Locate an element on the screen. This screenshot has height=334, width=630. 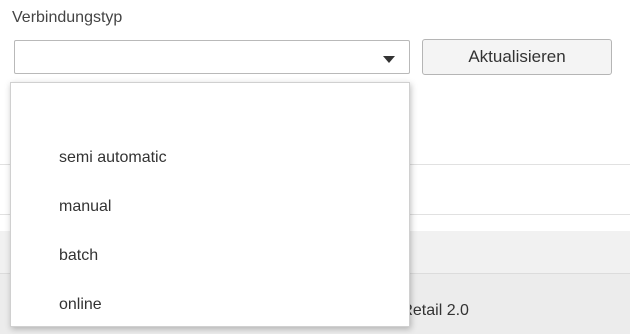
dropdown-option-empty is located at coordinates (210, 110).